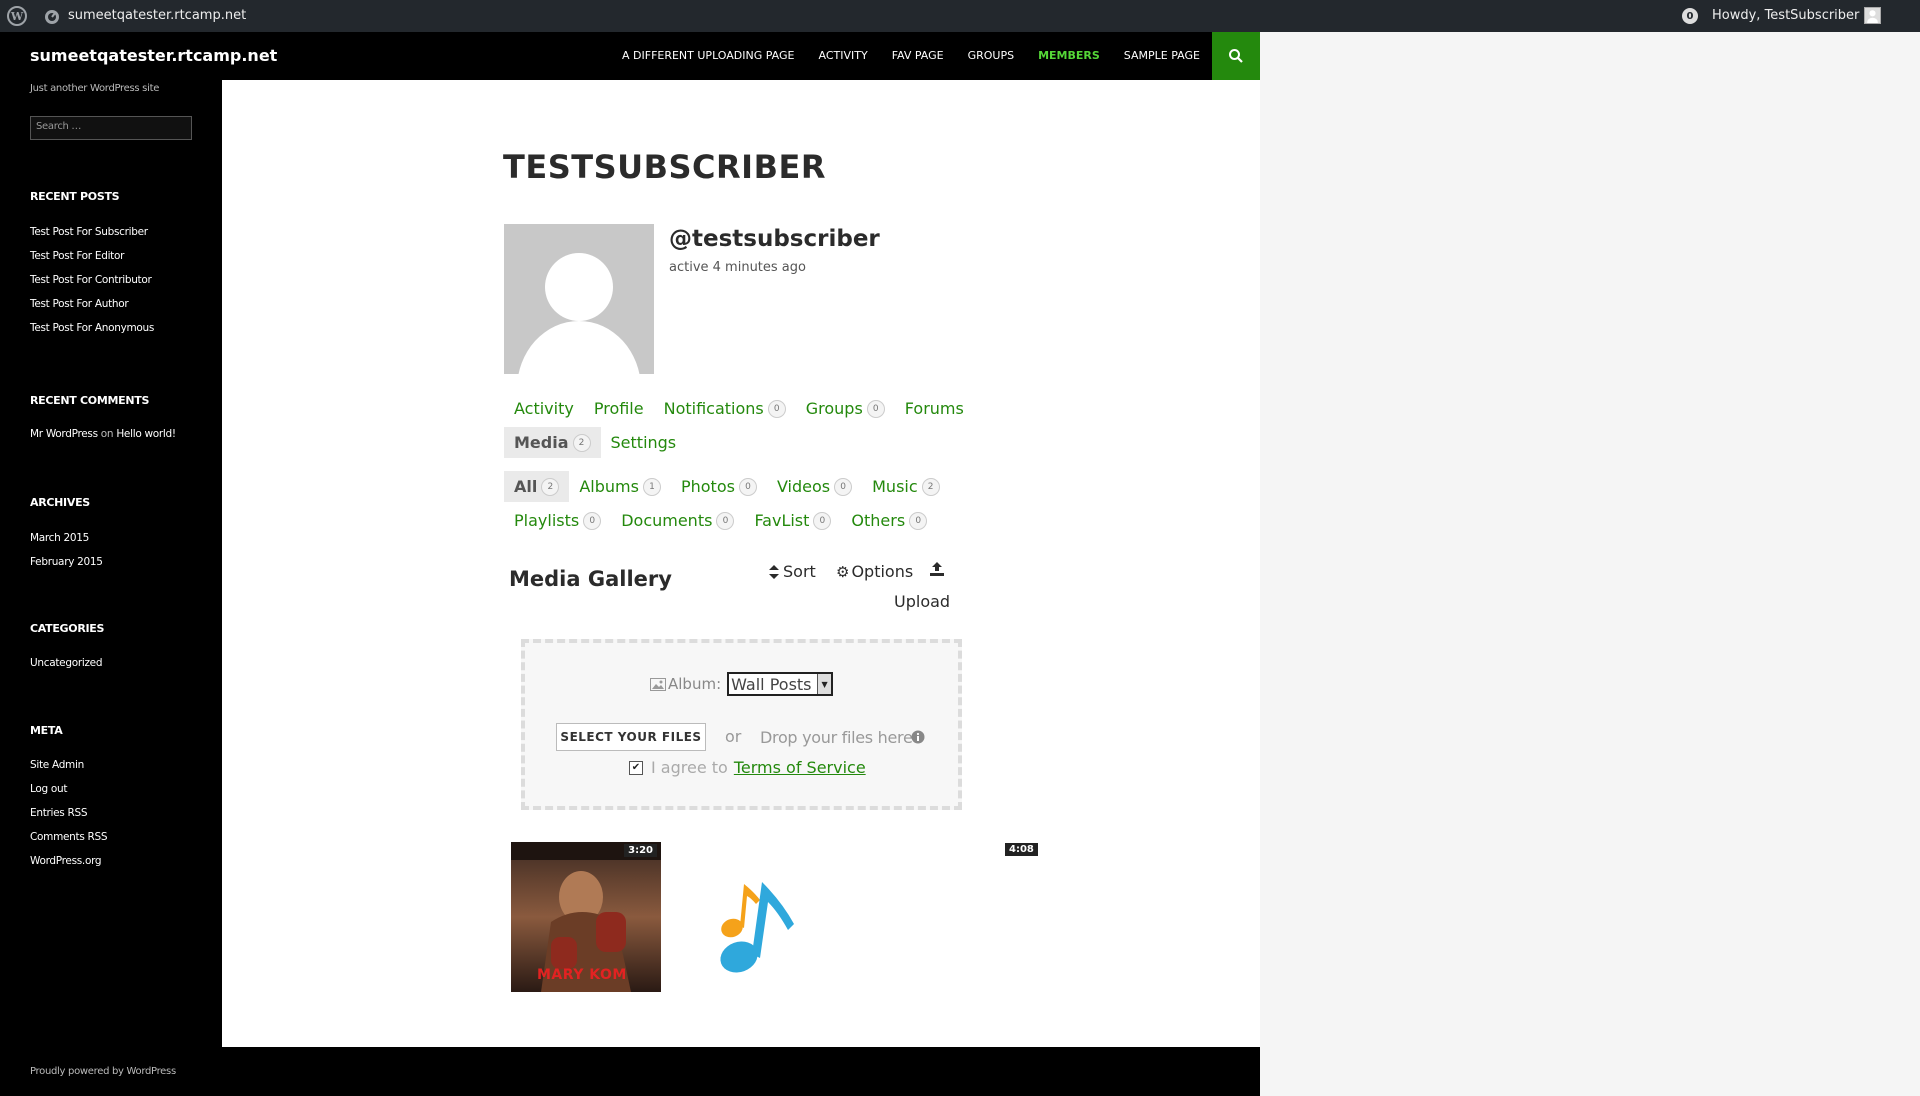 This screenshot has height=1096, width=1920. Describe the element at coordinates (677, 520) in the screenshot. I see `subtab-documents: Documents 0` at that location.